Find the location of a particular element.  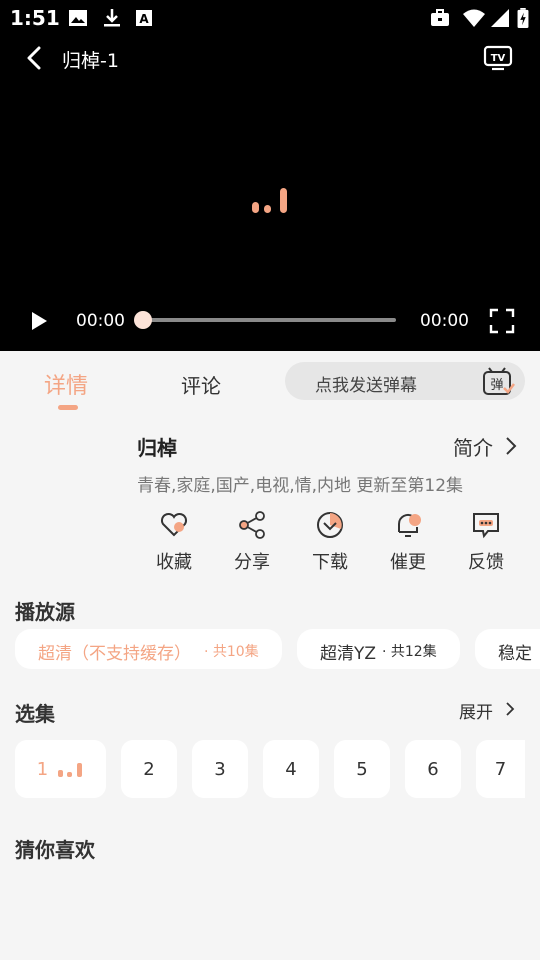

share-label: 分享 is located at coordinates (252, 562).